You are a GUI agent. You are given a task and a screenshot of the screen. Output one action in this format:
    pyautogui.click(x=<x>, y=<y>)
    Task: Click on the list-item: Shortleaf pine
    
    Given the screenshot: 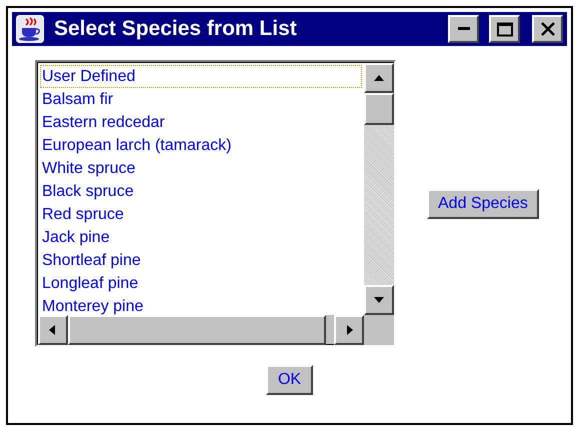 What is the action you would take?
    pyautogui.click(x=201, y=260)
    